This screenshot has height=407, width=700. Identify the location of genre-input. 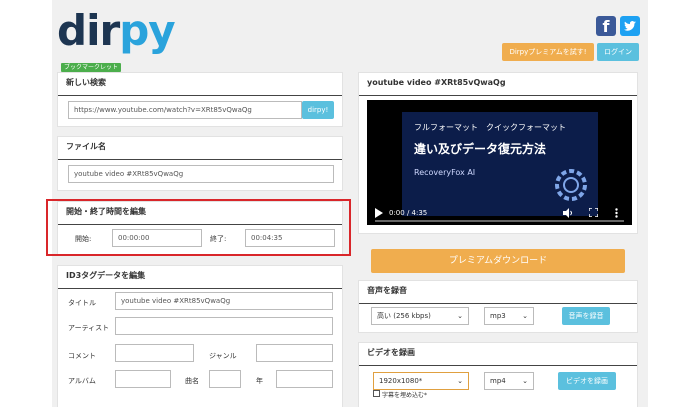
(294, 353).